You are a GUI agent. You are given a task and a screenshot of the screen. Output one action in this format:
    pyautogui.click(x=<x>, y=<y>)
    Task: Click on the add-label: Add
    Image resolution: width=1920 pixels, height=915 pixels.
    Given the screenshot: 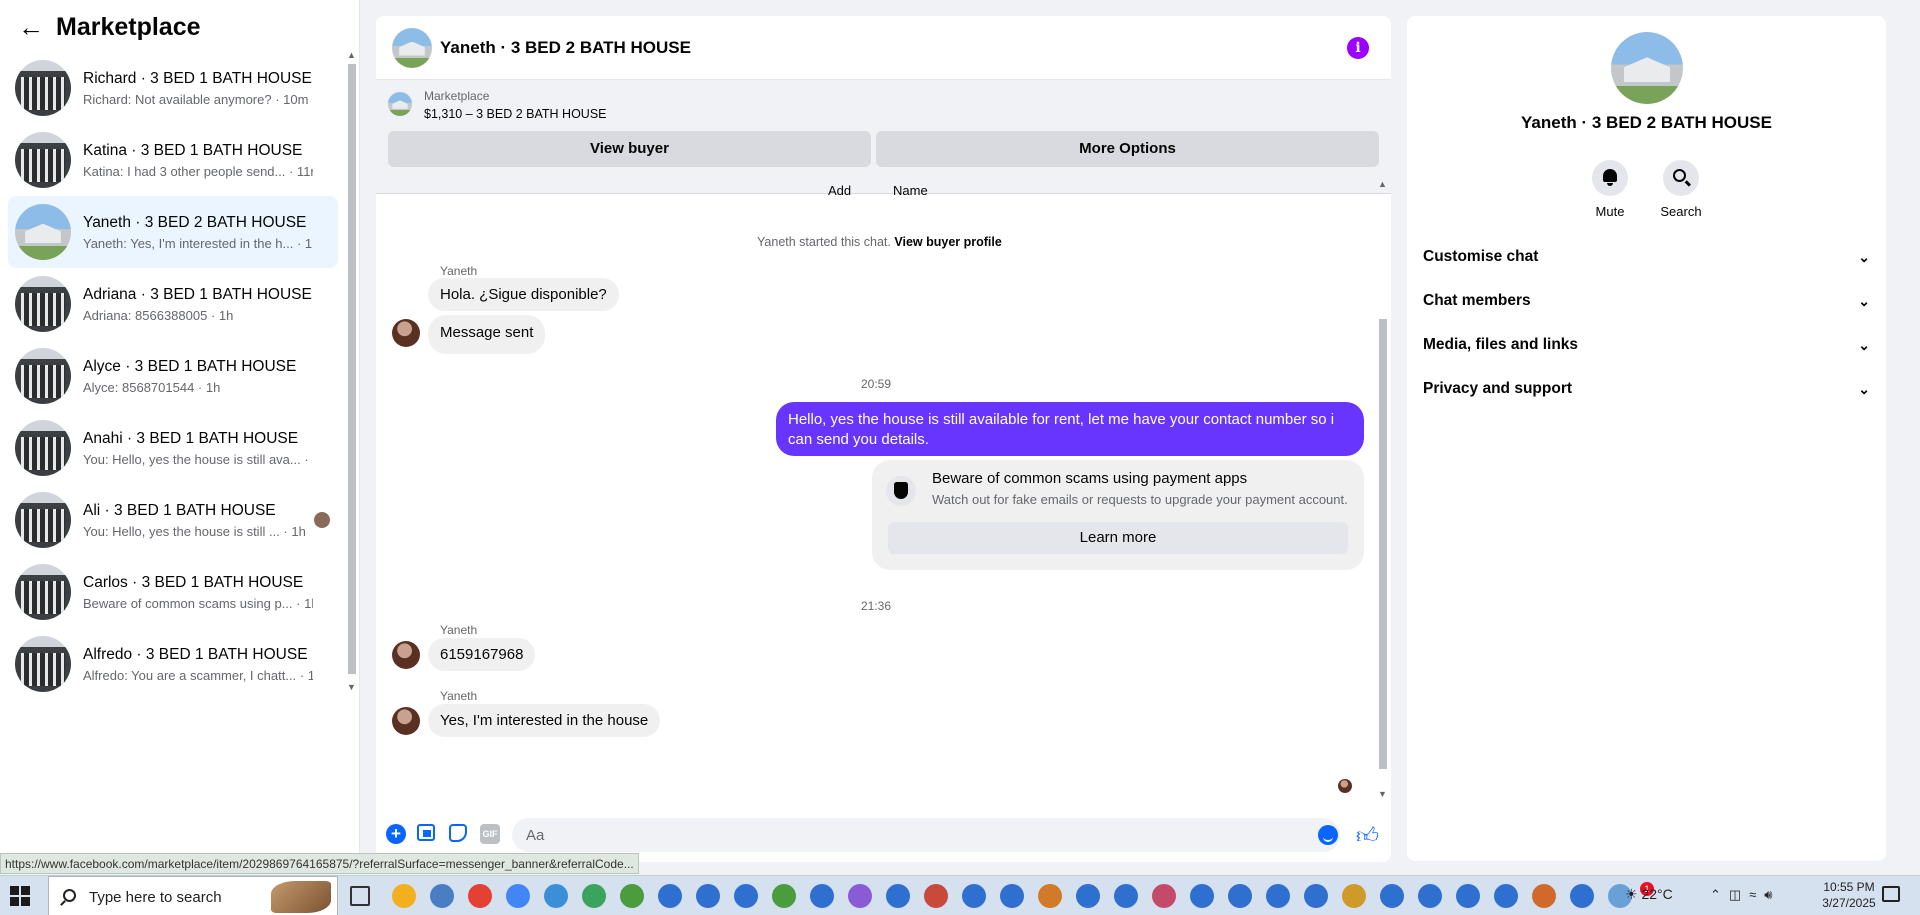 What is the action you would take?
    pyautogui.click(x=839, y=190)
    